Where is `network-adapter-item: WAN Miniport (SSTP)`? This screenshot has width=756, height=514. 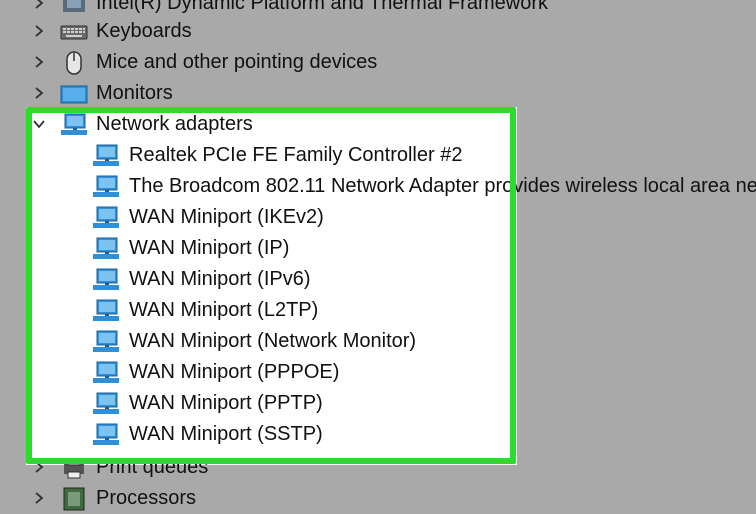 network-adapter-item: WAN Miniport (SSTP) is located at coordinates (378, 434).